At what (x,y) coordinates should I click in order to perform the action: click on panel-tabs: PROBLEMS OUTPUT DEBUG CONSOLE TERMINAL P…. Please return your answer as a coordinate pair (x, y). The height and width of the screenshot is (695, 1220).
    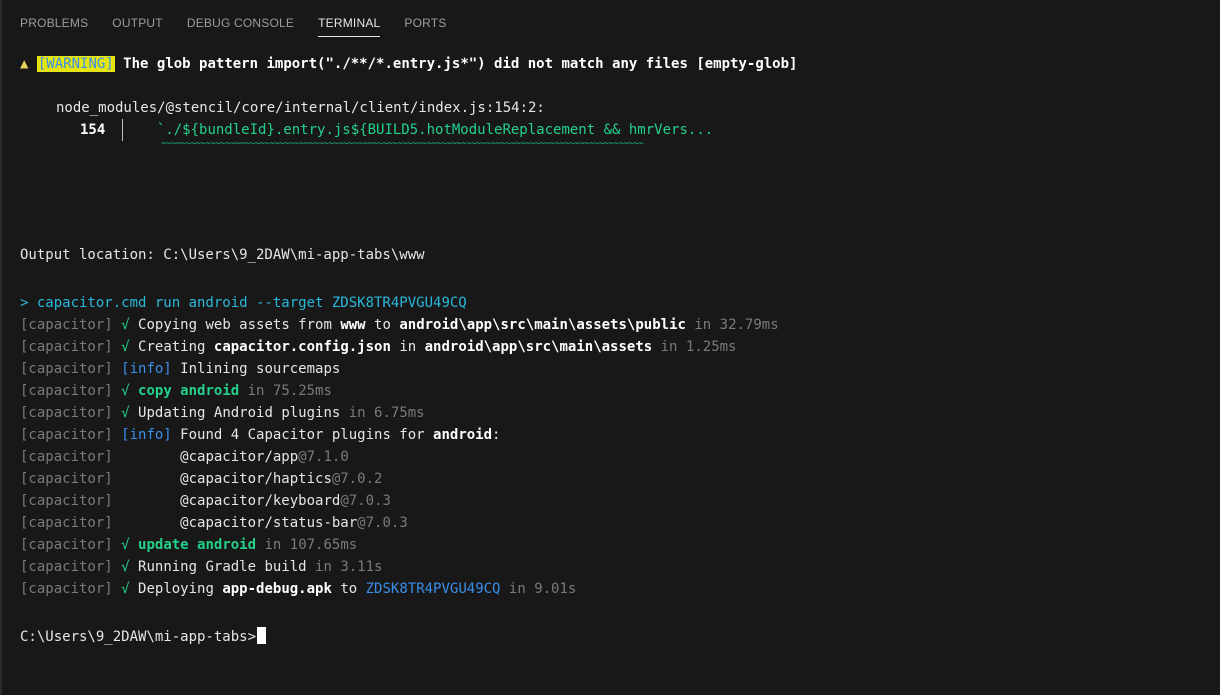
    Looking at the image, I should click on (233, 23).